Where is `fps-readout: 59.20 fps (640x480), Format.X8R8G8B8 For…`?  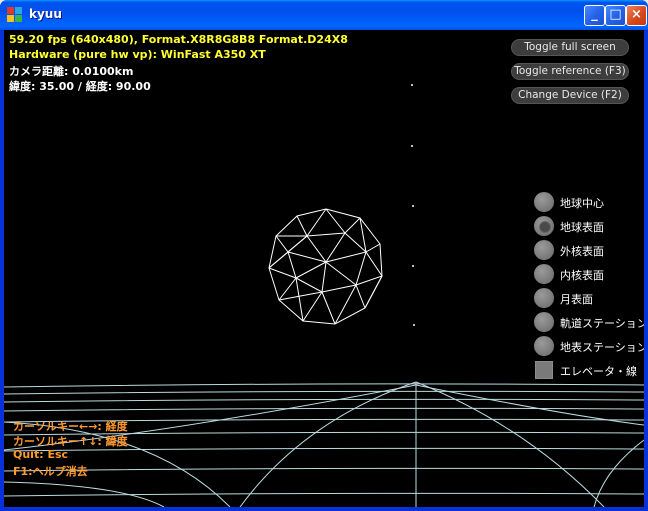
fps-readout: 59.20 fps (640x480), Format.X8R8G8B8 For… is located at coordinates (178, 39).